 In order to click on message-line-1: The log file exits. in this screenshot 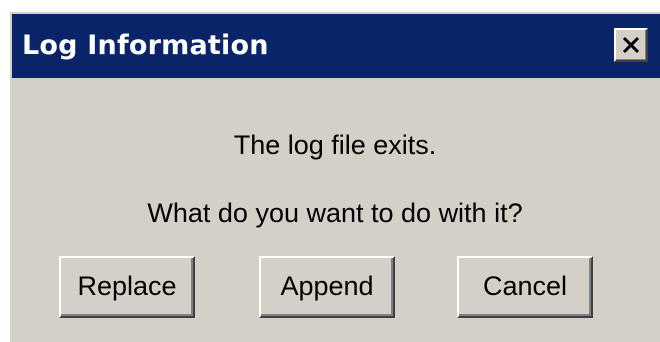, I will do `click(335, 145)`.